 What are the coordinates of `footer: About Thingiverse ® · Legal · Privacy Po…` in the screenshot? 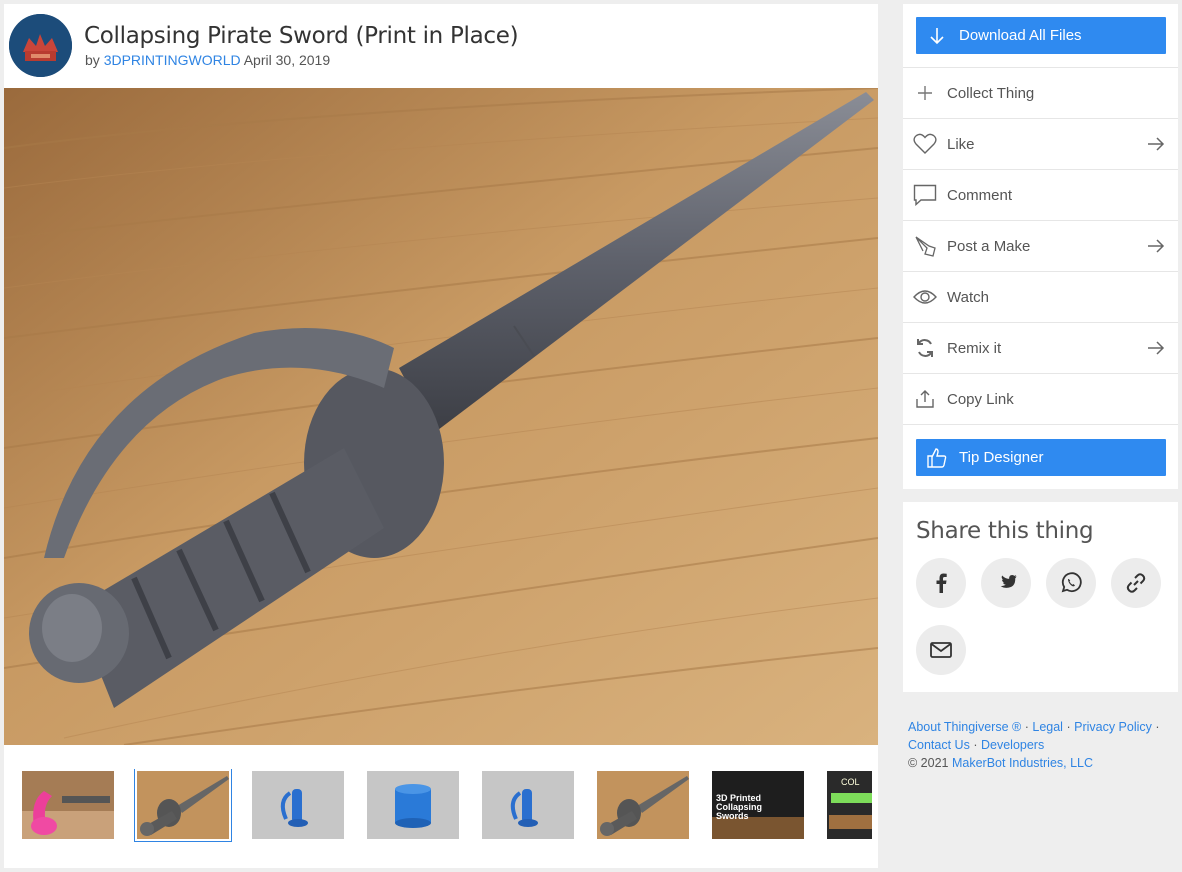 It's located at (1044, 745).